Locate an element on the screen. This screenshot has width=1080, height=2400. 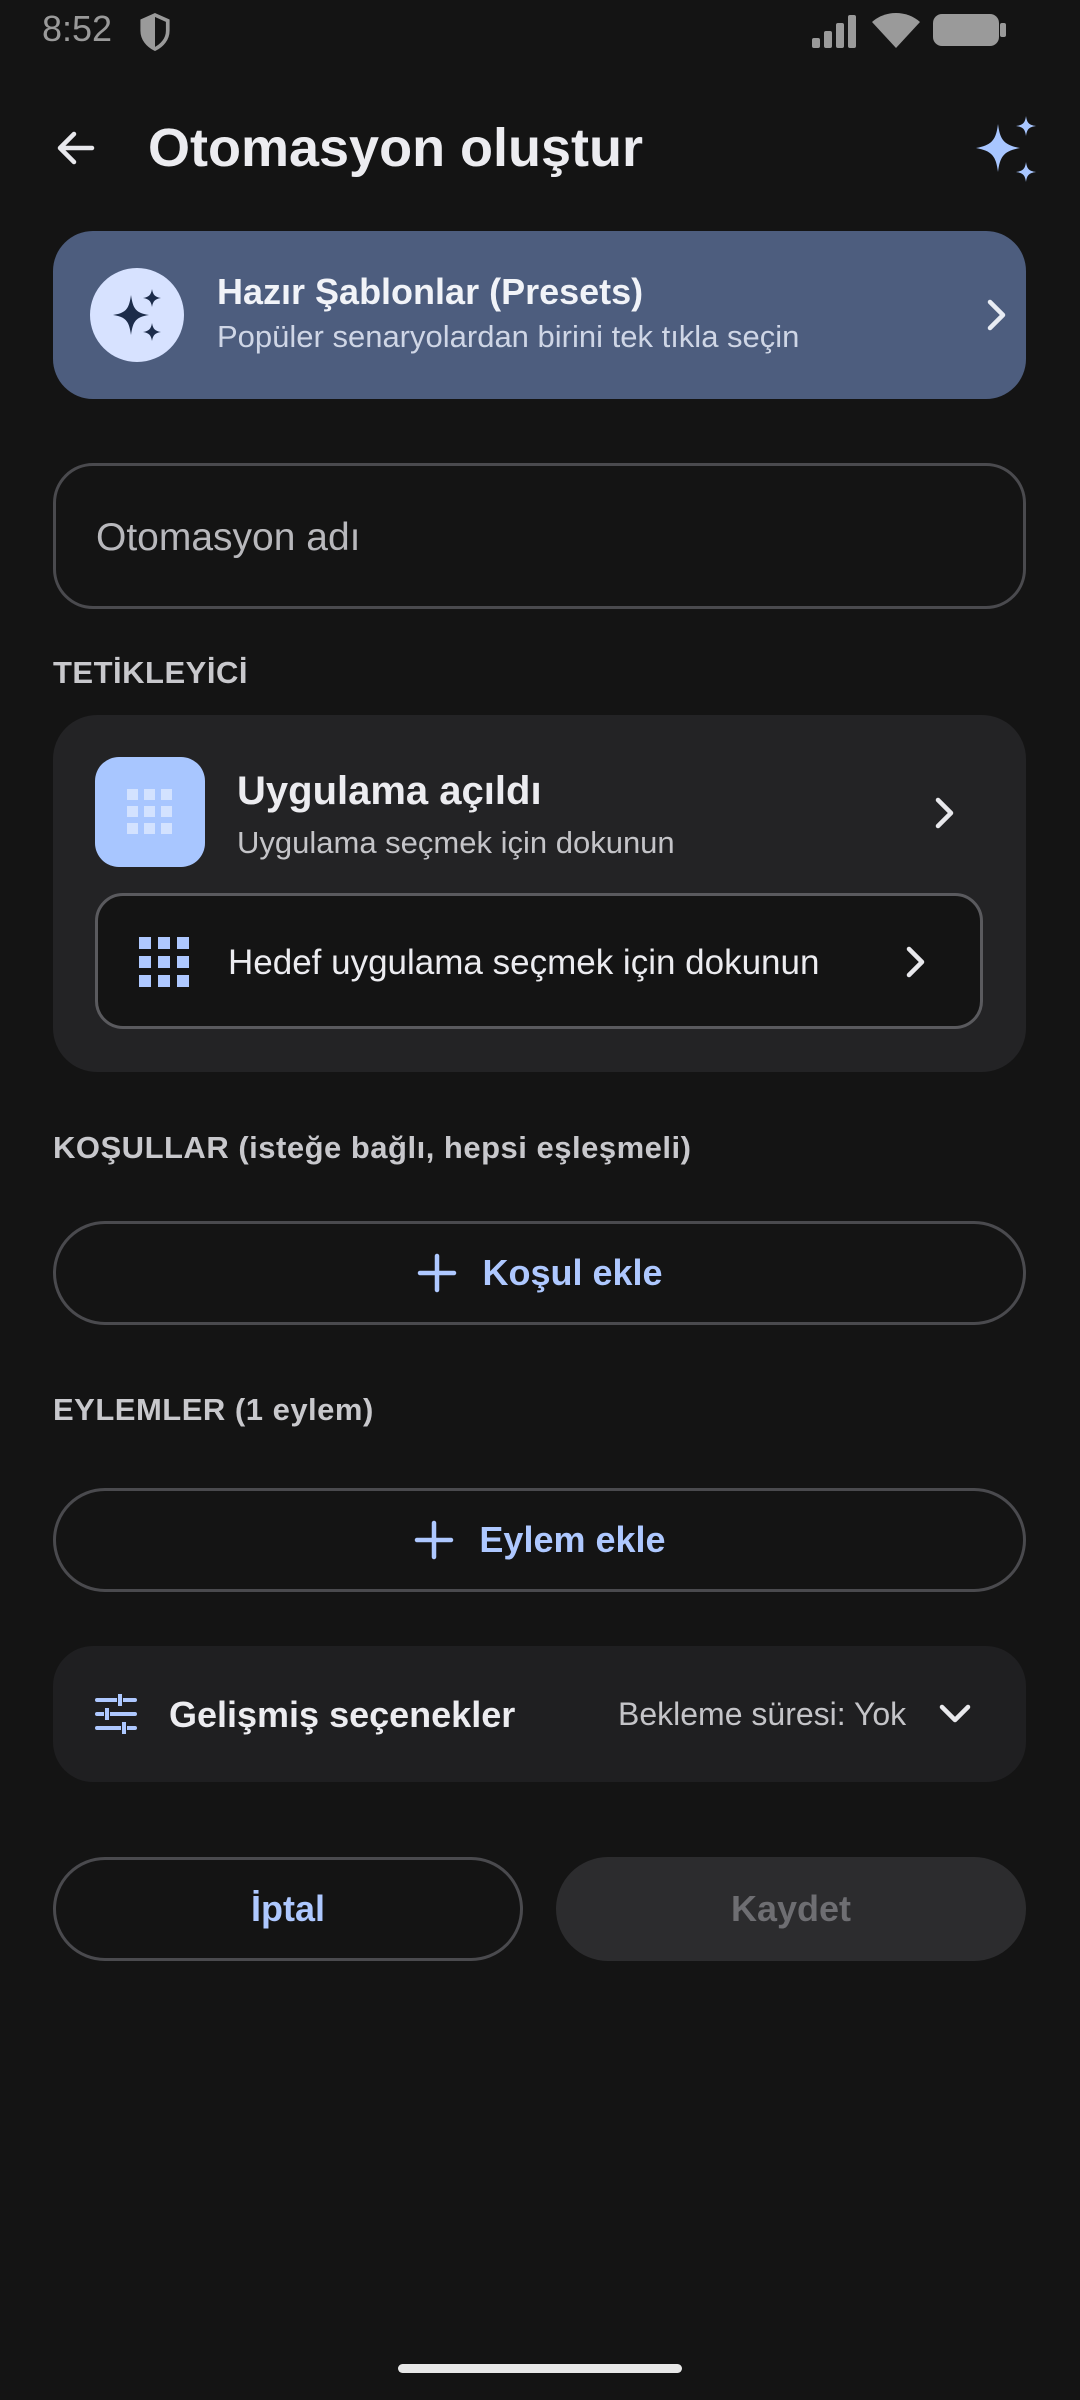
trigger-subtitle: Uygulama seçmek için dokunun is located at coordinates (456, 842).